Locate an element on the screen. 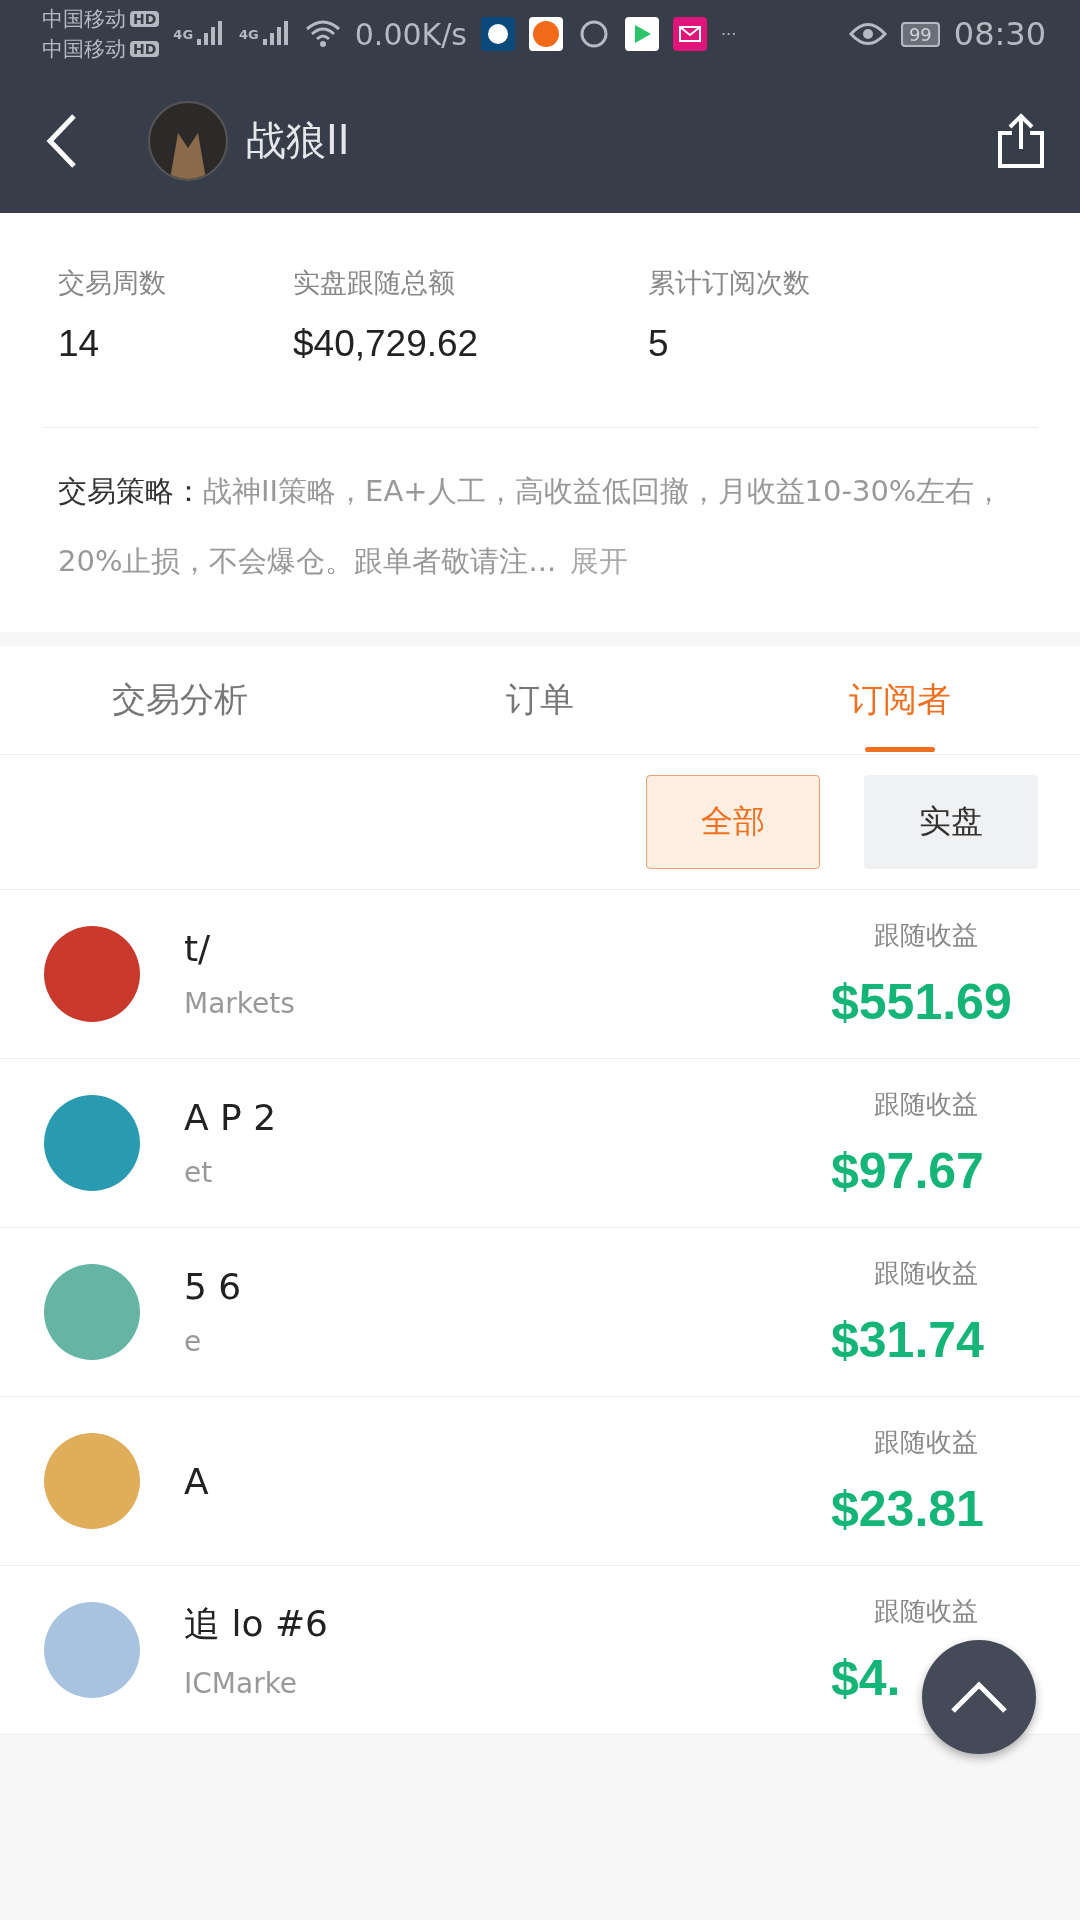  broker-name: Markets is located at coordinates (240, 1003).